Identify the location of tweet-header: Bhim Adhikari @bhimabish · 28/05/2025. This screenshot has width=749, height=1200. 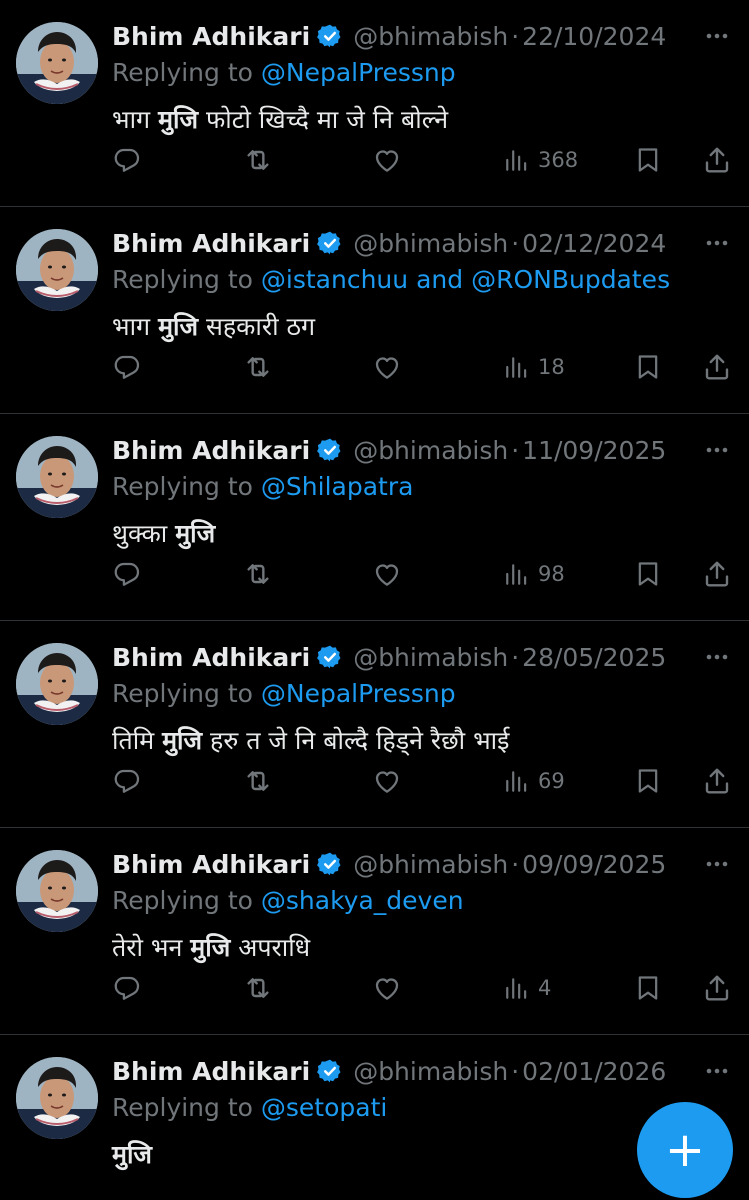
(389, 657).